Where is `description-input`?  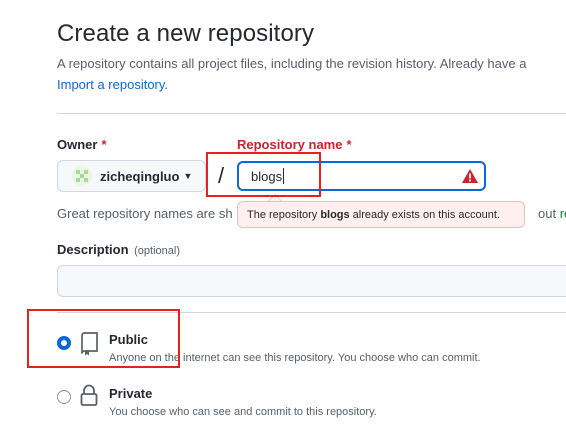 description-input is located at coordinates (311, 281).